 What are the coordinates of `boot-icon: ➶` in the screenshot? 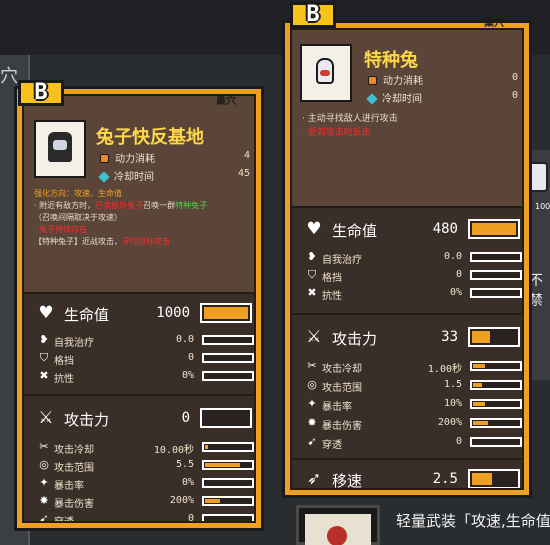 It's located at (314, 479).